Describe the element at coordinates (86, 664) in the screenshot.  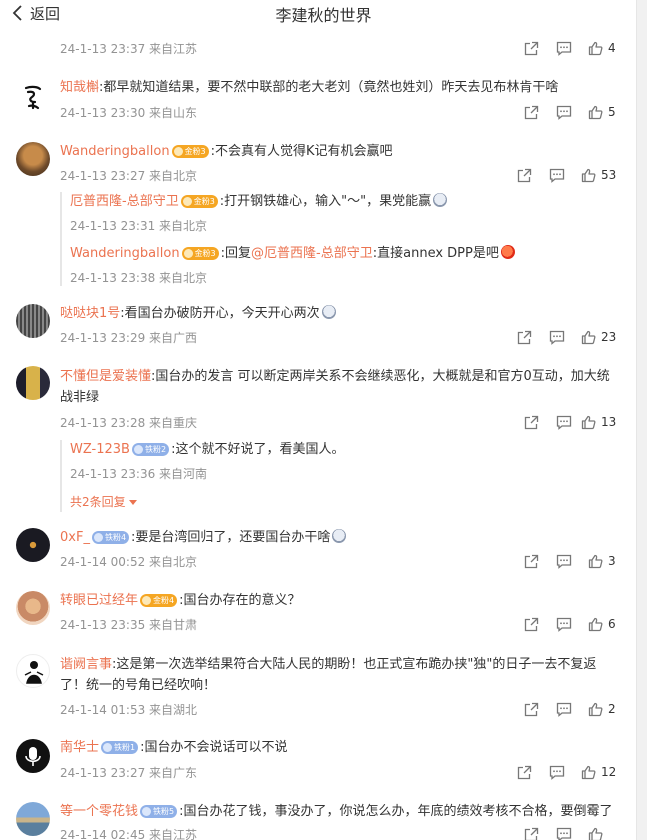
I see `username: 谐阙言事` at that location.